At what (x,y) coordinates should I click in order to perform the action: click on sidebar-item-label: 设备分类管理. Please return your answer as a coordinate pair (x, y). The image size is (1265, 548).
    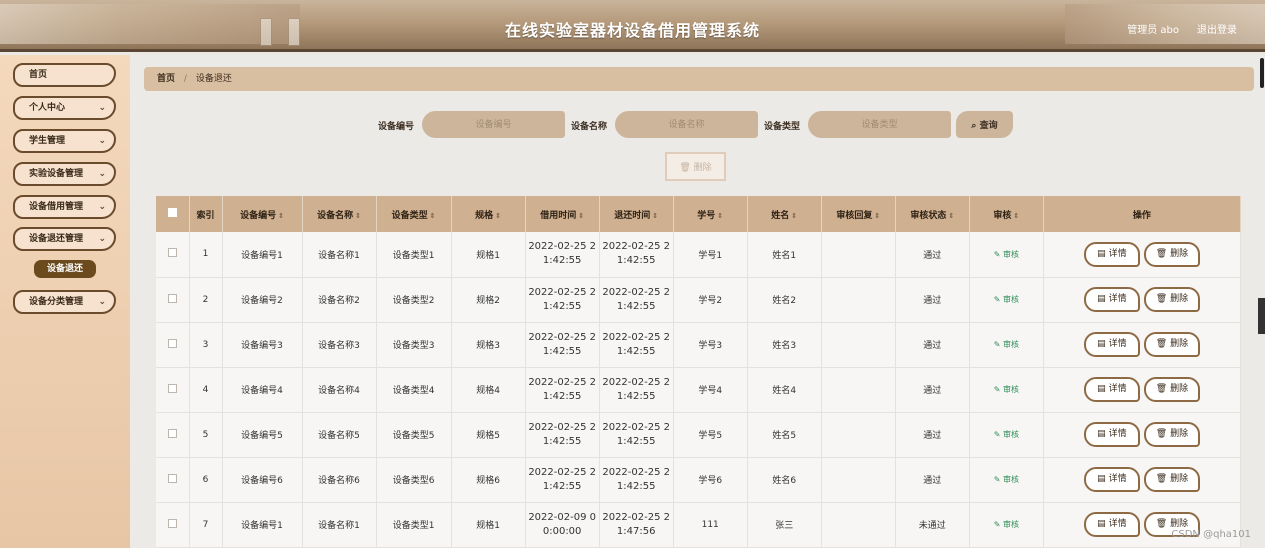
    Looking at the image, I should click on (56, 302).